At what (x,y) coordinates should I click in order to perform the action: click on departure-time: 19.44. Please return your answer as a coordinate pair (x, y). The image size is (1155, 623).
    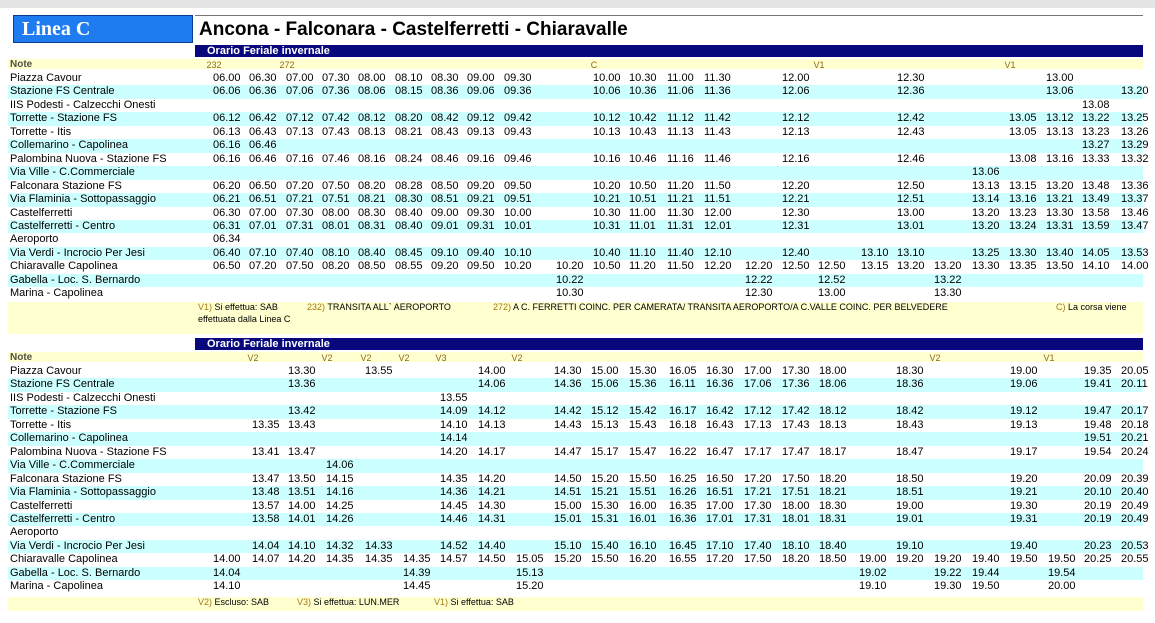
    Looking at the image, I should click on (986, 572).